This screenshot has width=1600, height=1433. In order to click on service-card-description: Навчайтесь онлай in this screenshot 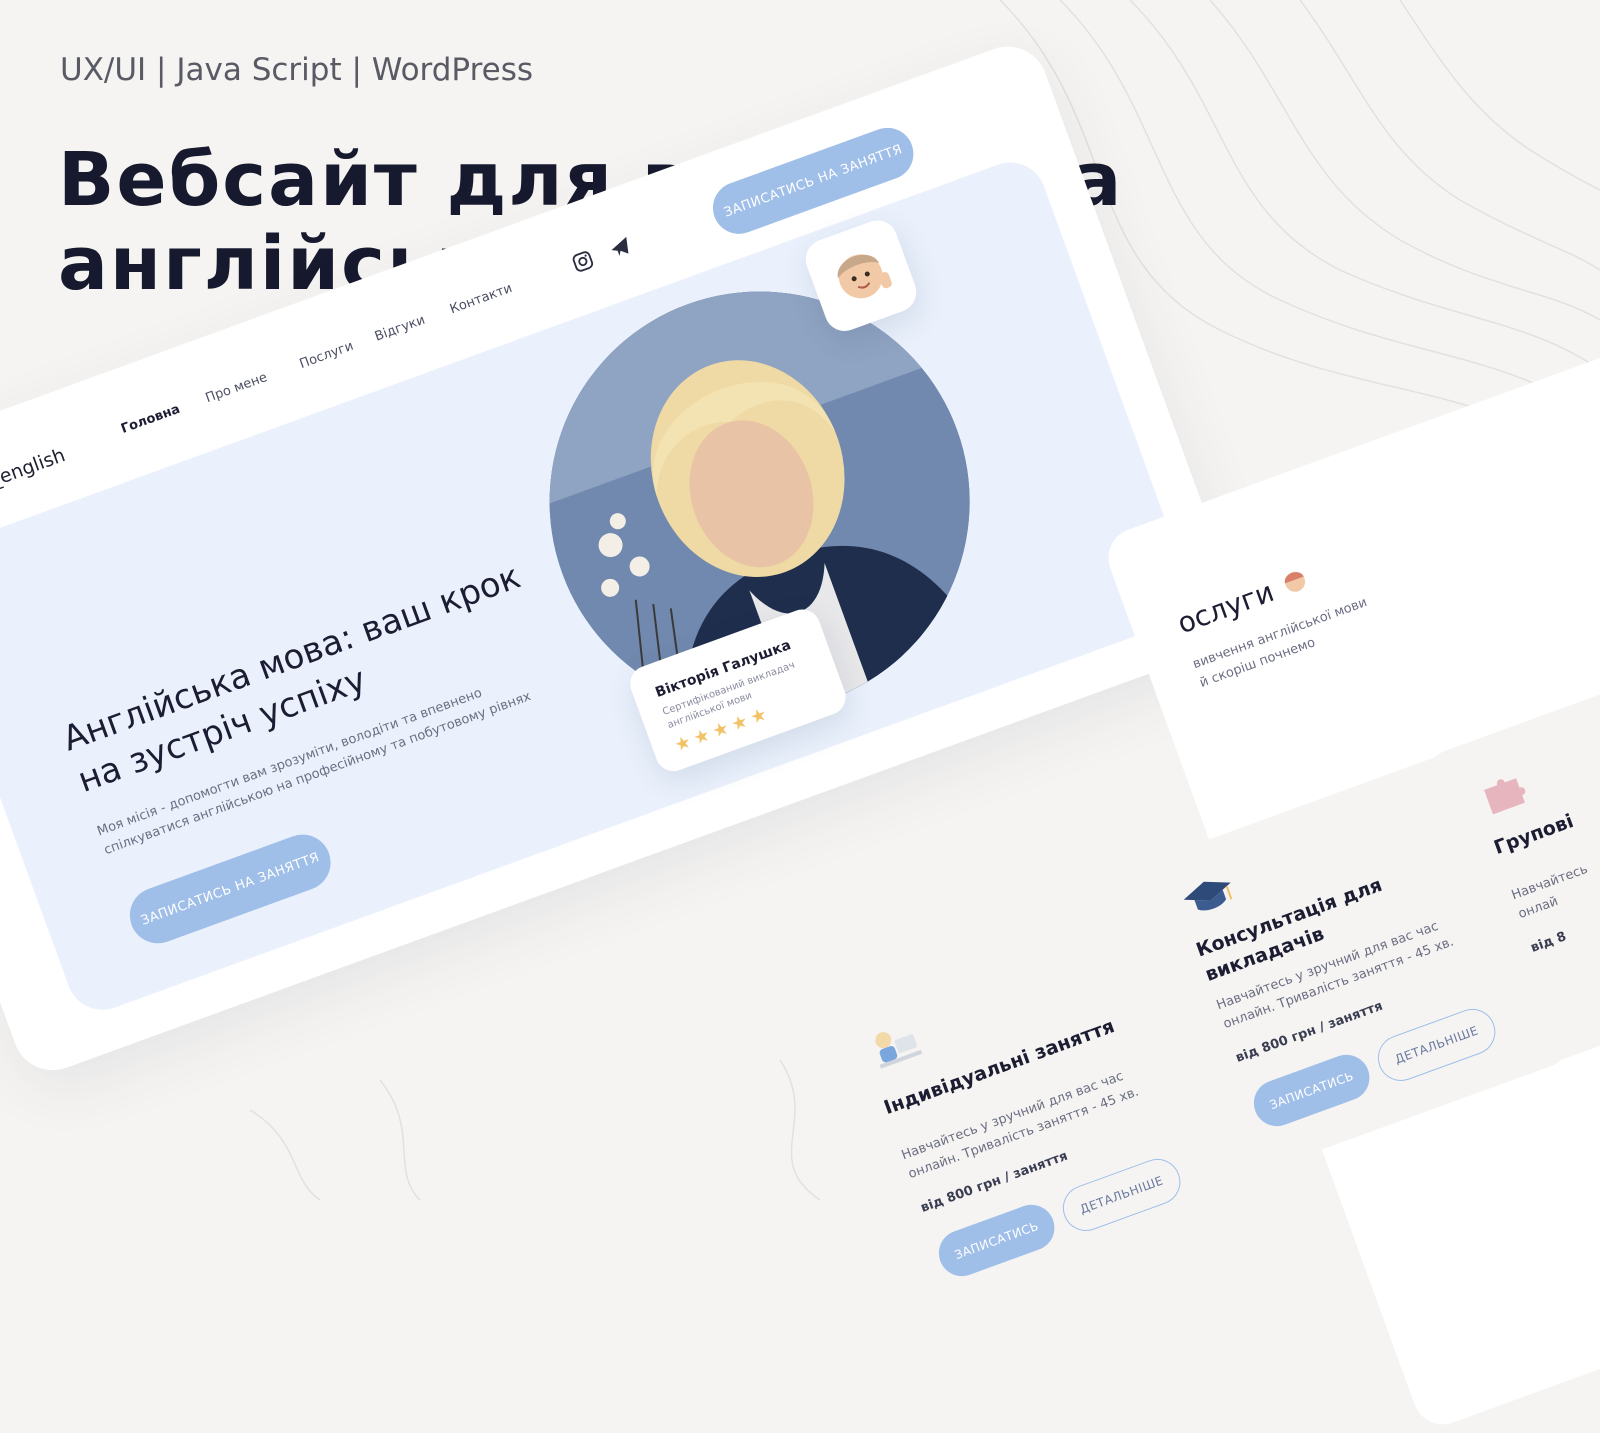, I will do `click(1549, 892)`.